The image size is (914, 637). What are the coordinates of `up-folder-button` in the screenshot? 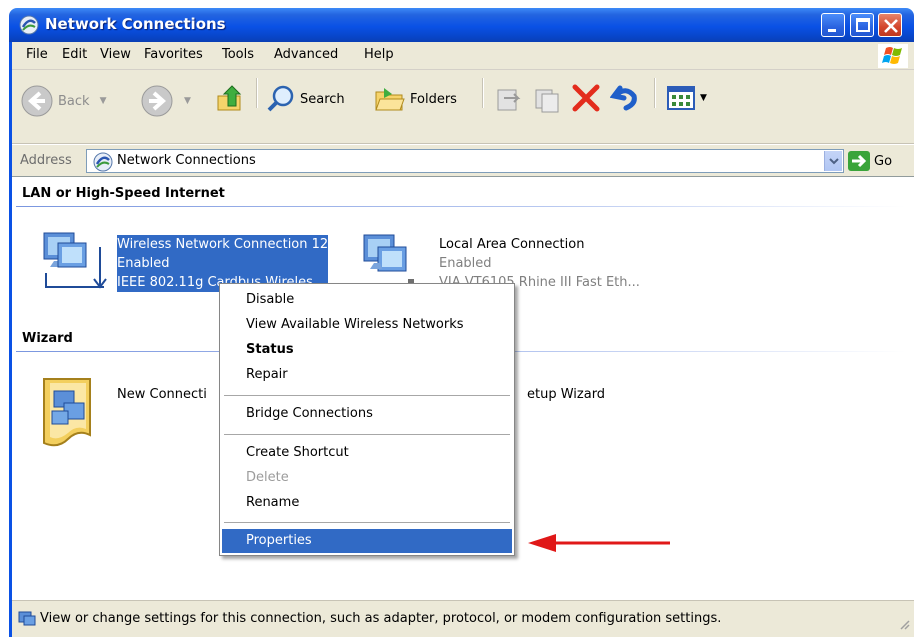 It's located at (231, 99).